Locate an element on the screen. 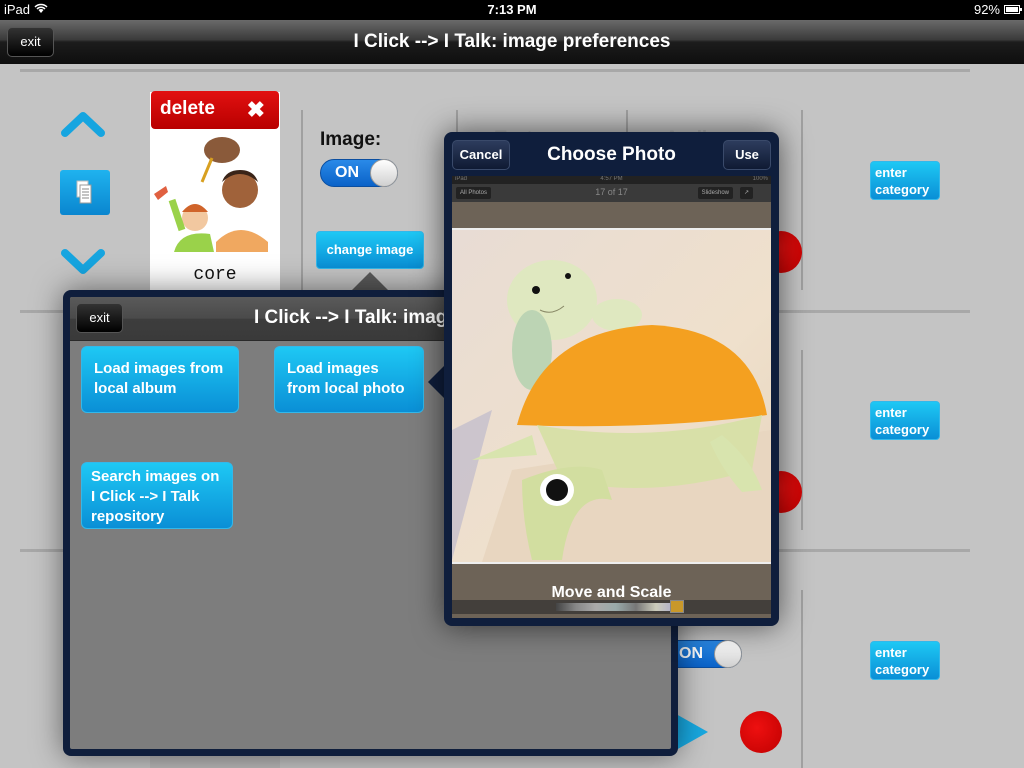 The height and width of the screenshot is (768, 1024). copy-button is located at coordinates (85, 192).